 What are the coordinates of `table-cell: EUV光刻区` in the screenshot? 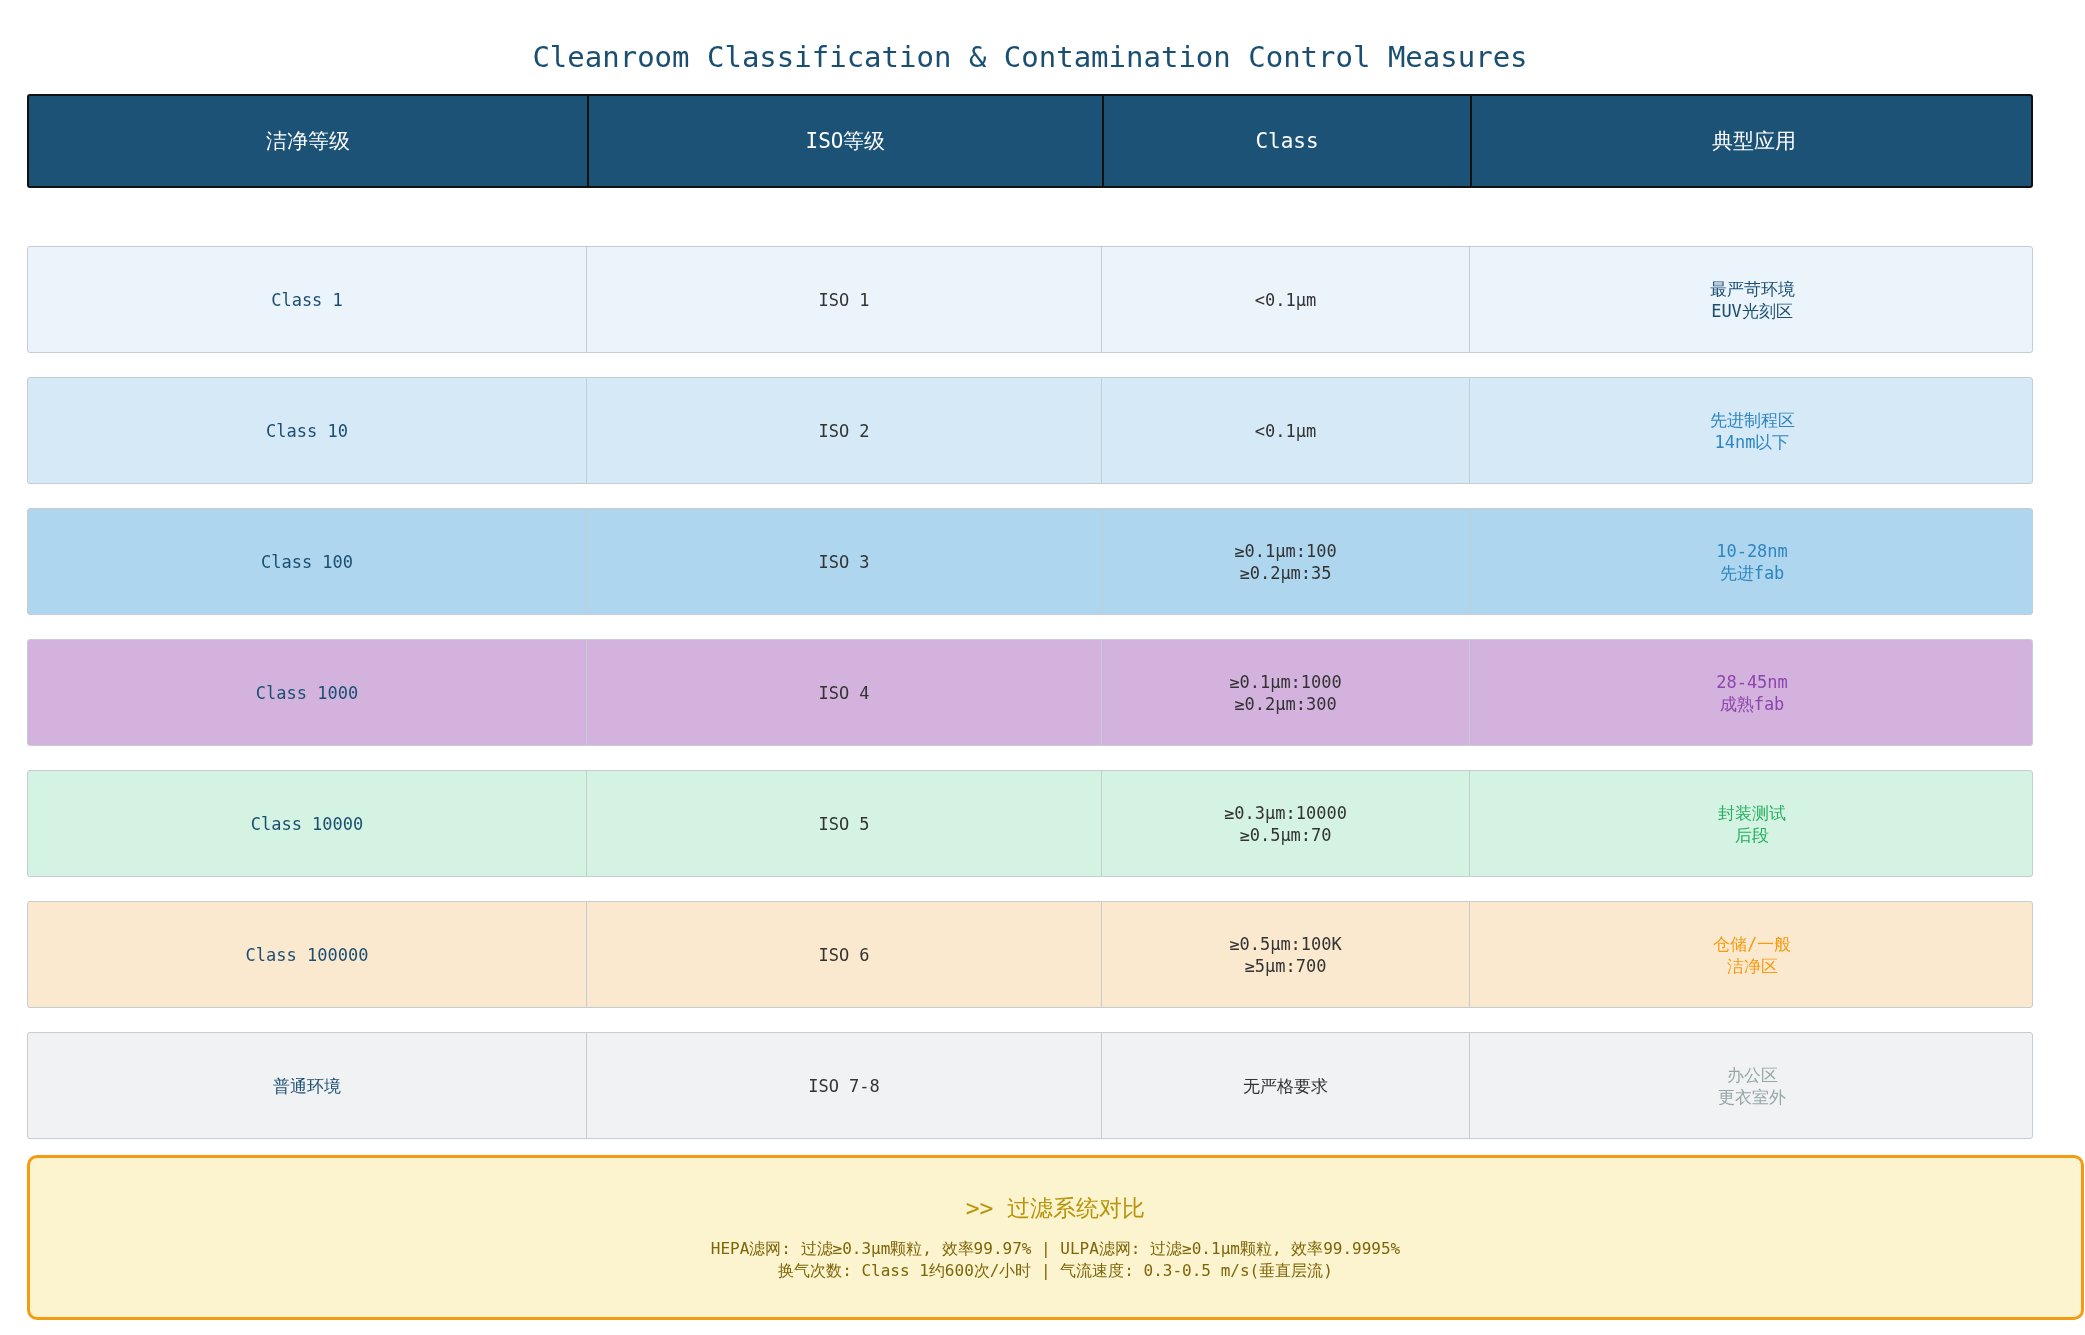 It's located at (1752, 310).